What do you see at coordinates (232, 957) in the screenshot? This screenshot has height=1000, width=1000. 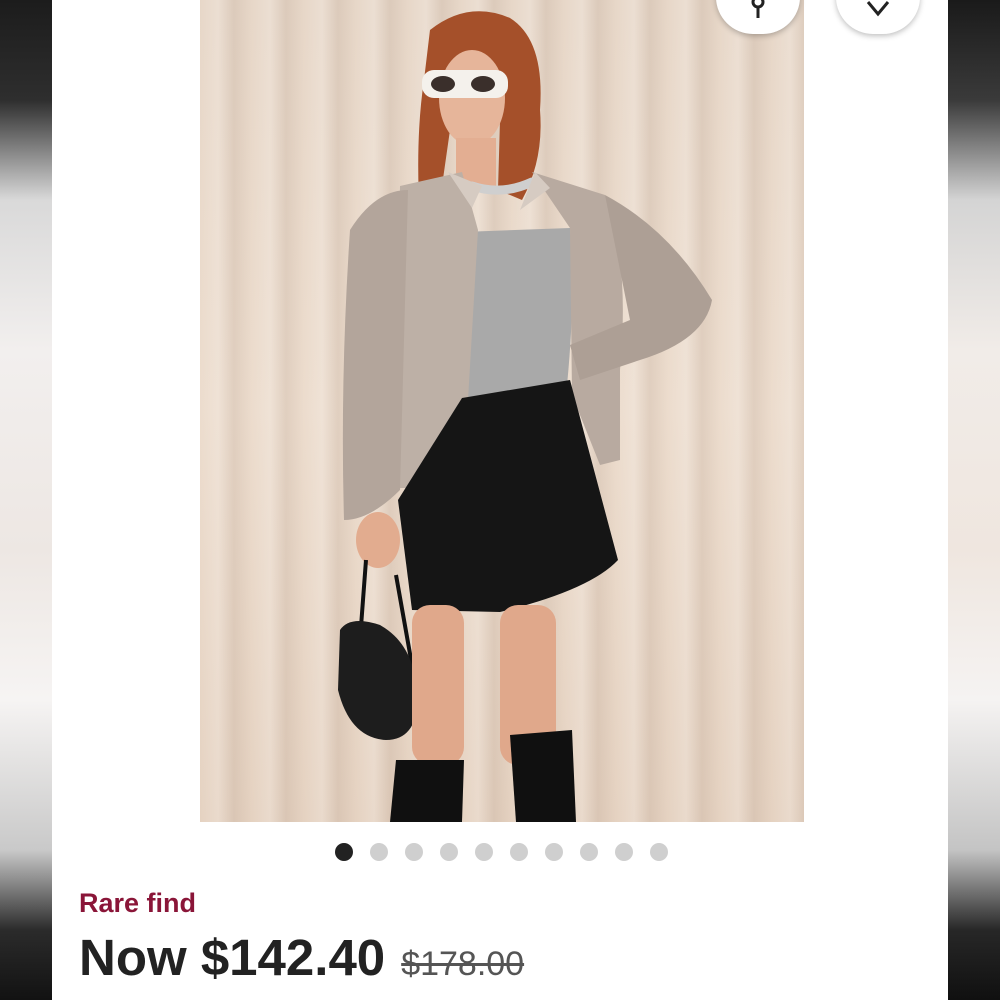 I see `sale-price: Now $142.40` at bounding box center [232, 957].